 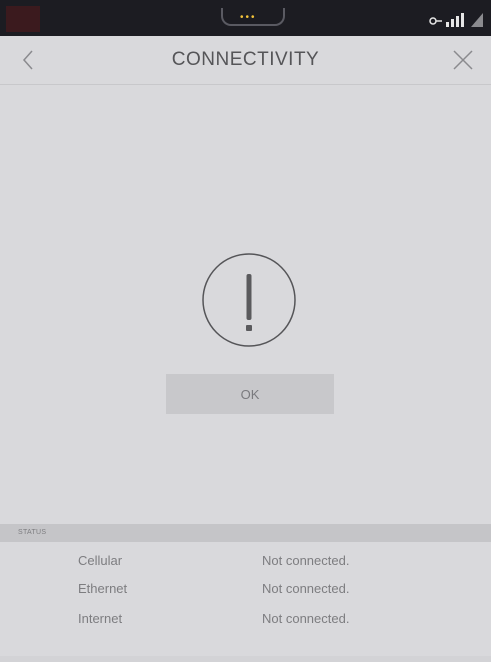 What do you see at coordinates (103, 588) in the screenshot?
I see `status-label: Ethernet` at bounding box center [103, 588].